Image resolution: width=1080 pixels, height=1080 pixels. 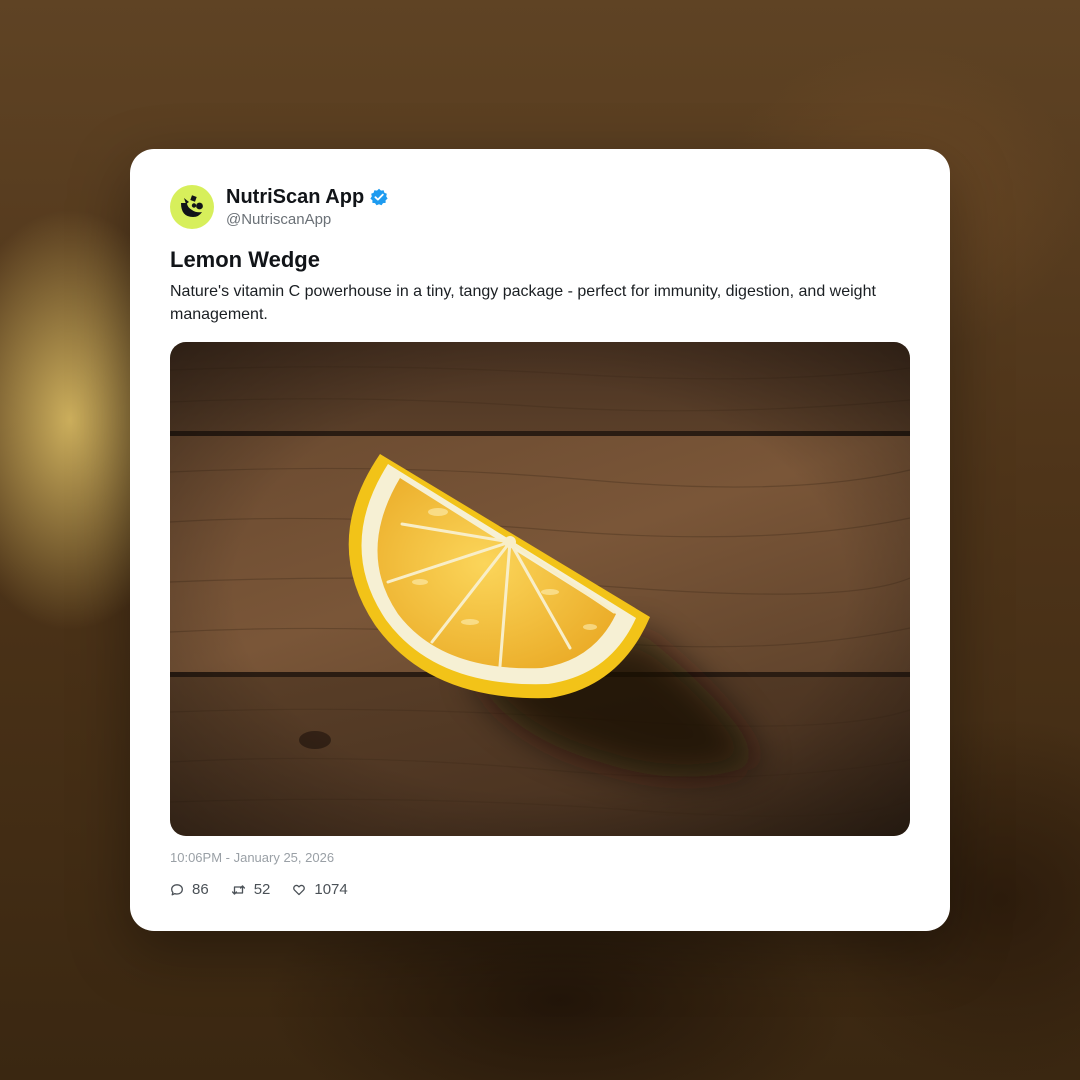 I want to click on engagement-bar: 86 52 1074, so click(x=270, y=890).